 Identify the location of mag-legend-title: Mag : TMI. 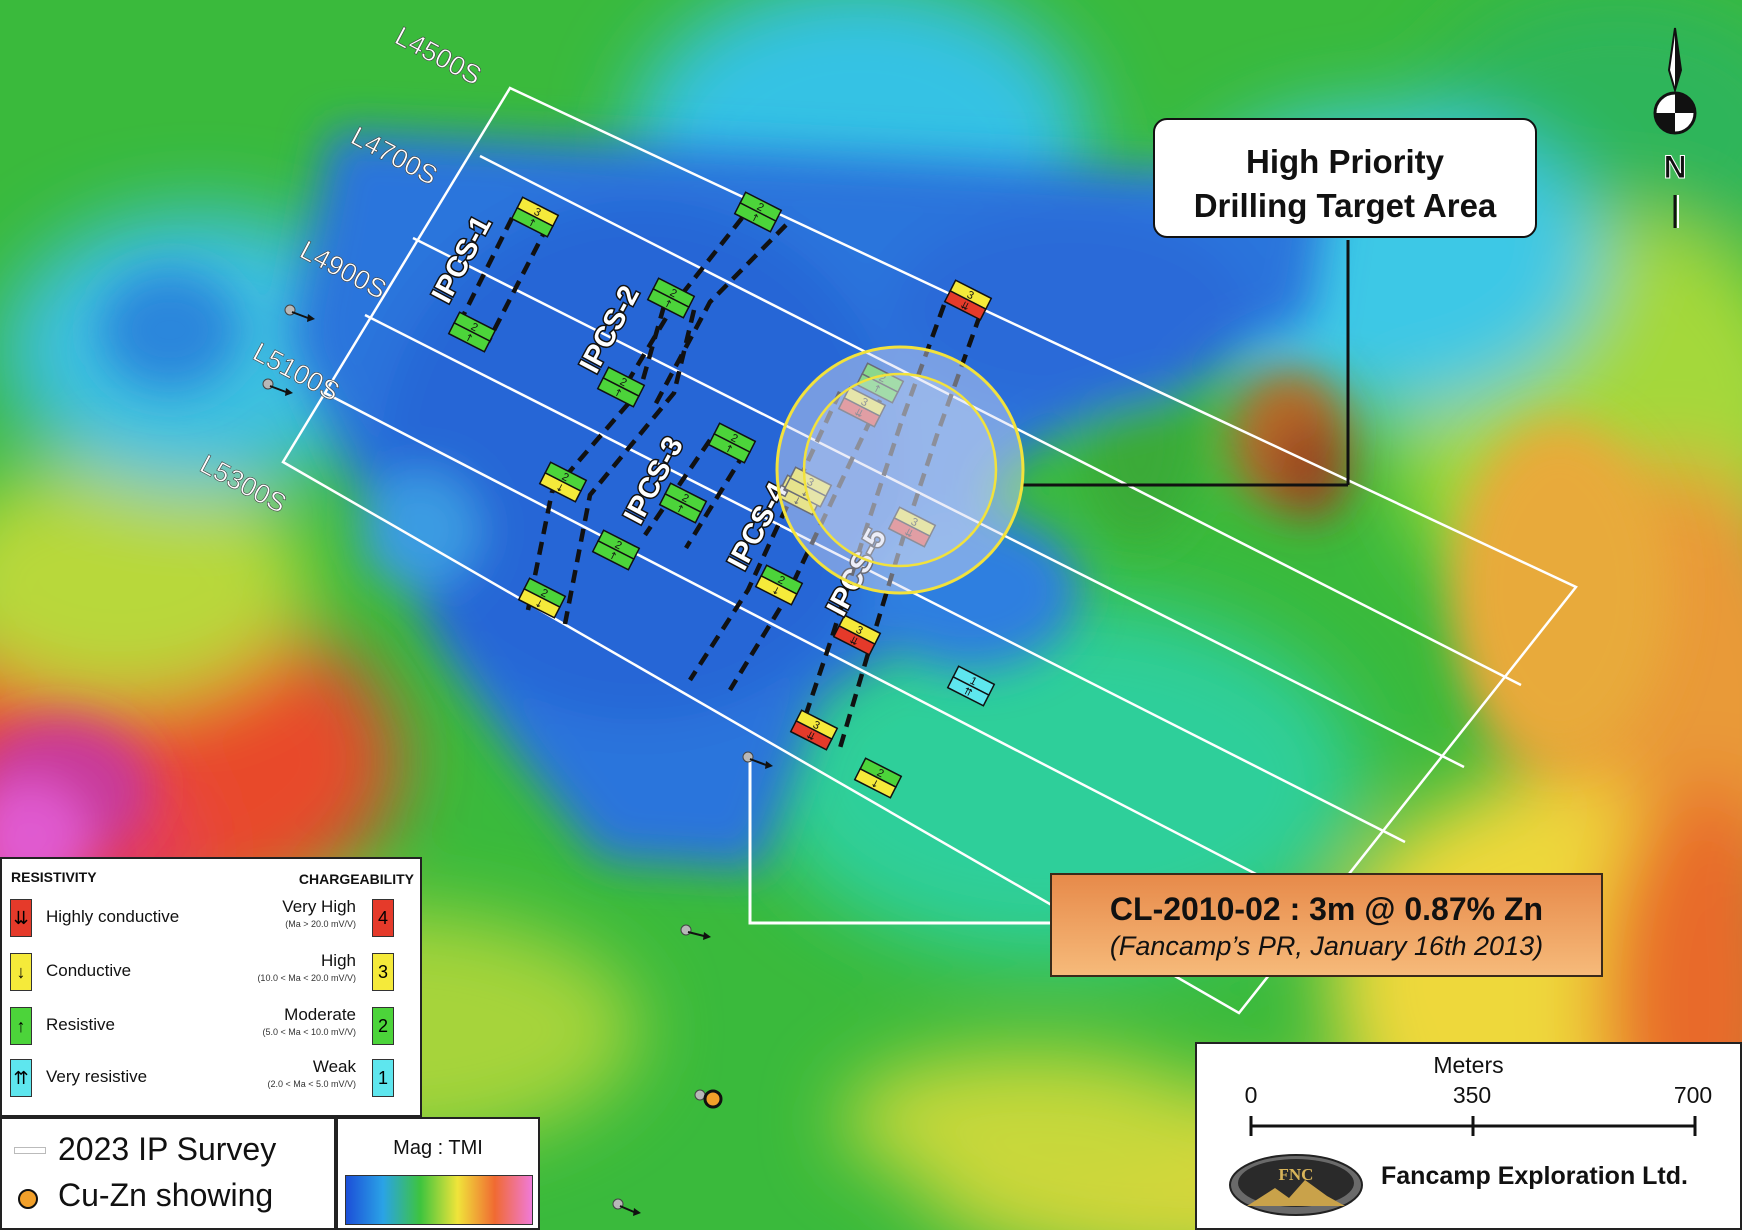
(438, 1148).